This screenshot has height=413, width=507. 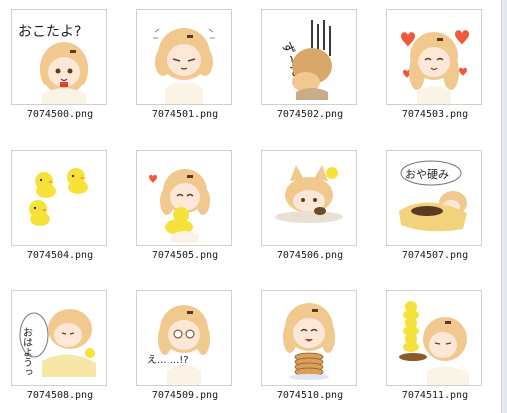 What do you see at coordinates (185, 396) in the screenshot?
I see `file-name-label: 7074509.png` at bounding box center [185, 396].